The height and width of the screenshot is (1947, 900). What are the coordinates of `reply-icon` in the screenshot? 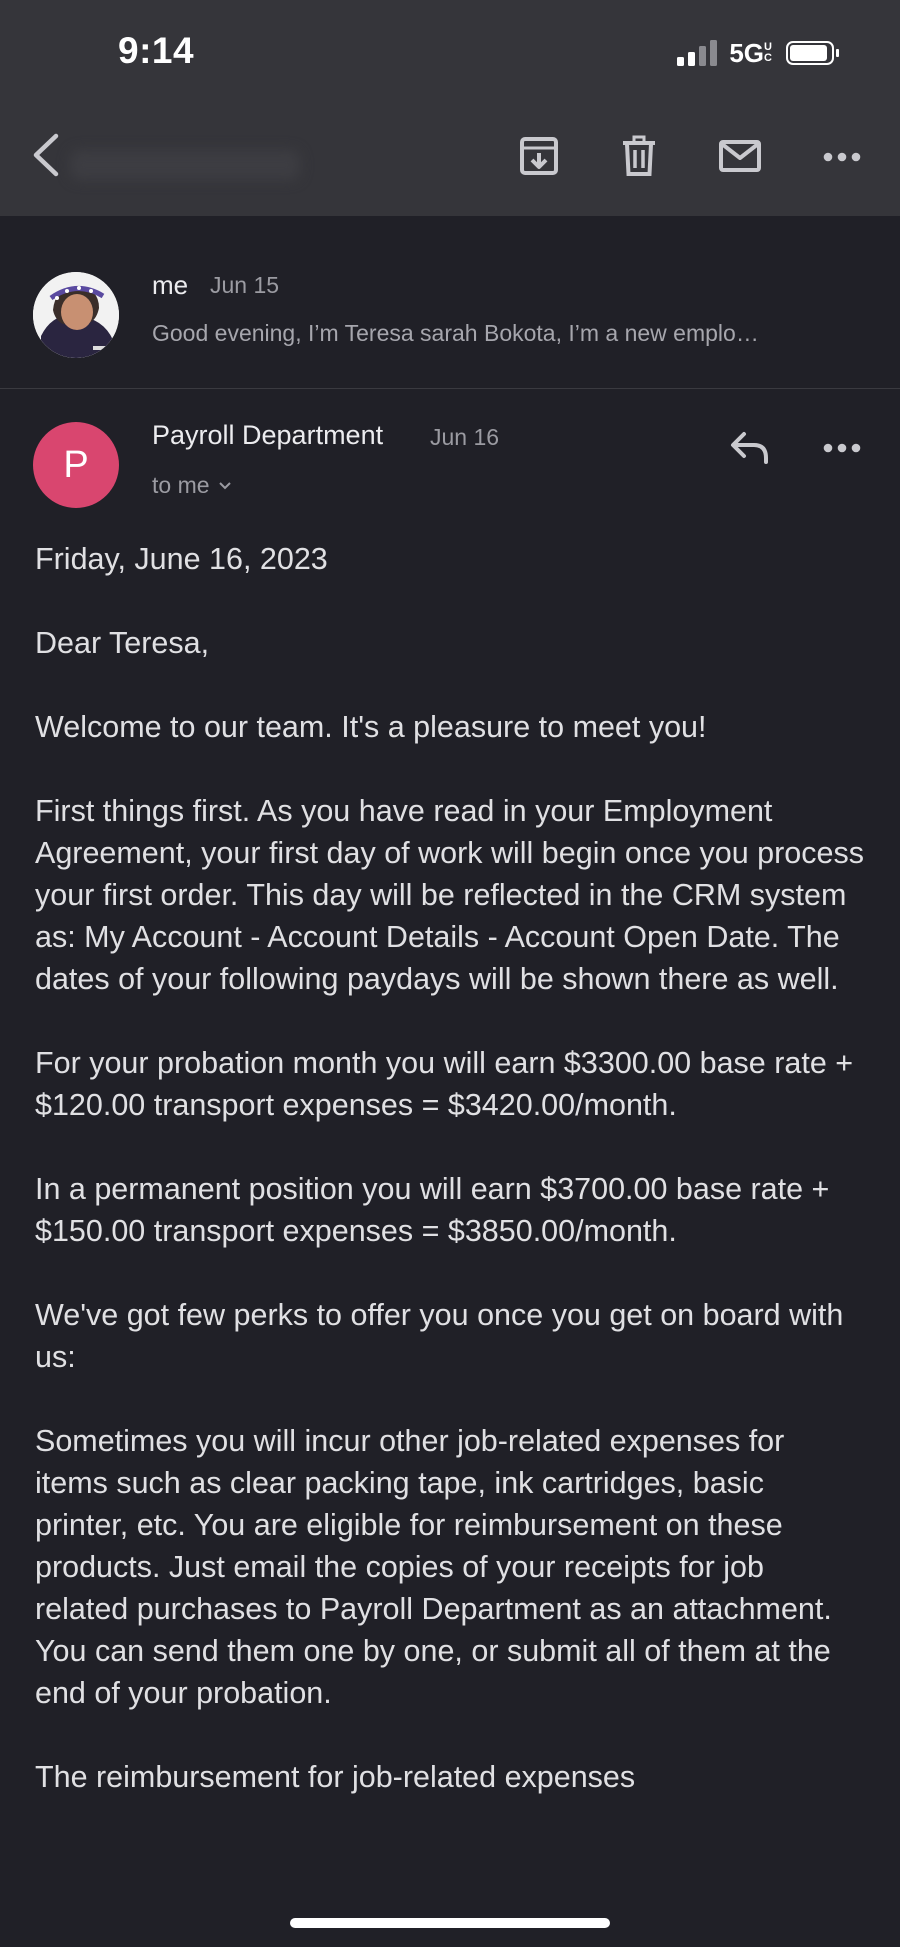 It's located at (750, 448).